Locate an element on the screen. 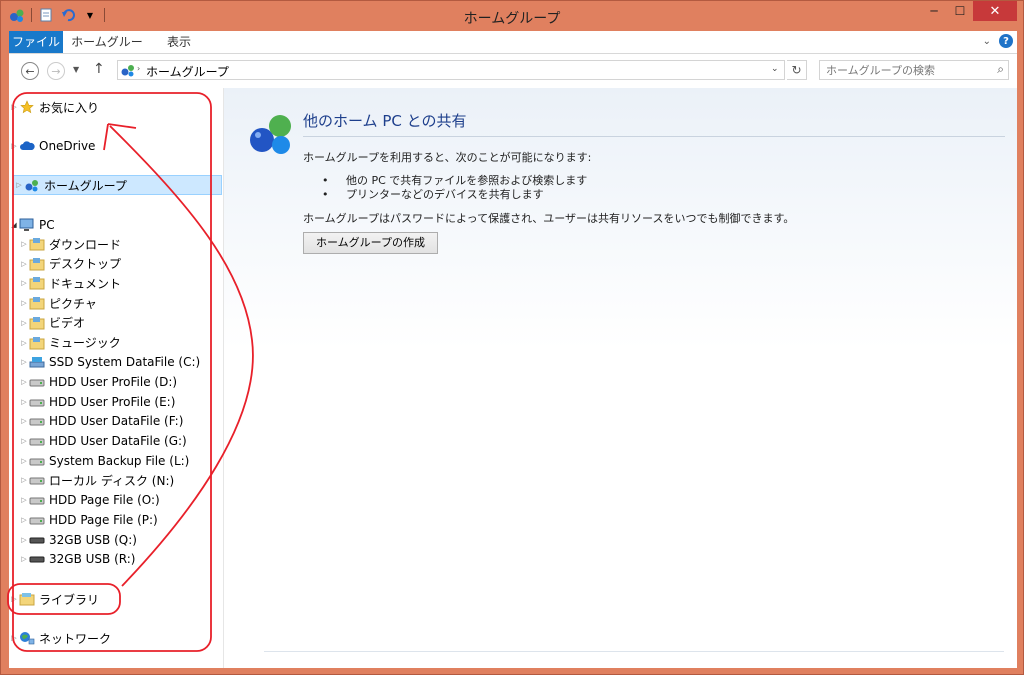 This screenshot has width=1024, height=675. nav-item-pc-child: ▷ ピクチャ is located at coordinates (116, 303).